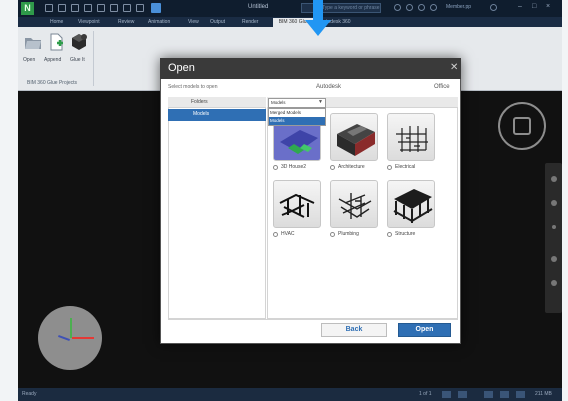 The height and width of the screenshot is (401, 568). Describe the element at coordinates (93, 58) in the screenshot. I see `ribbon-divider` at that location.